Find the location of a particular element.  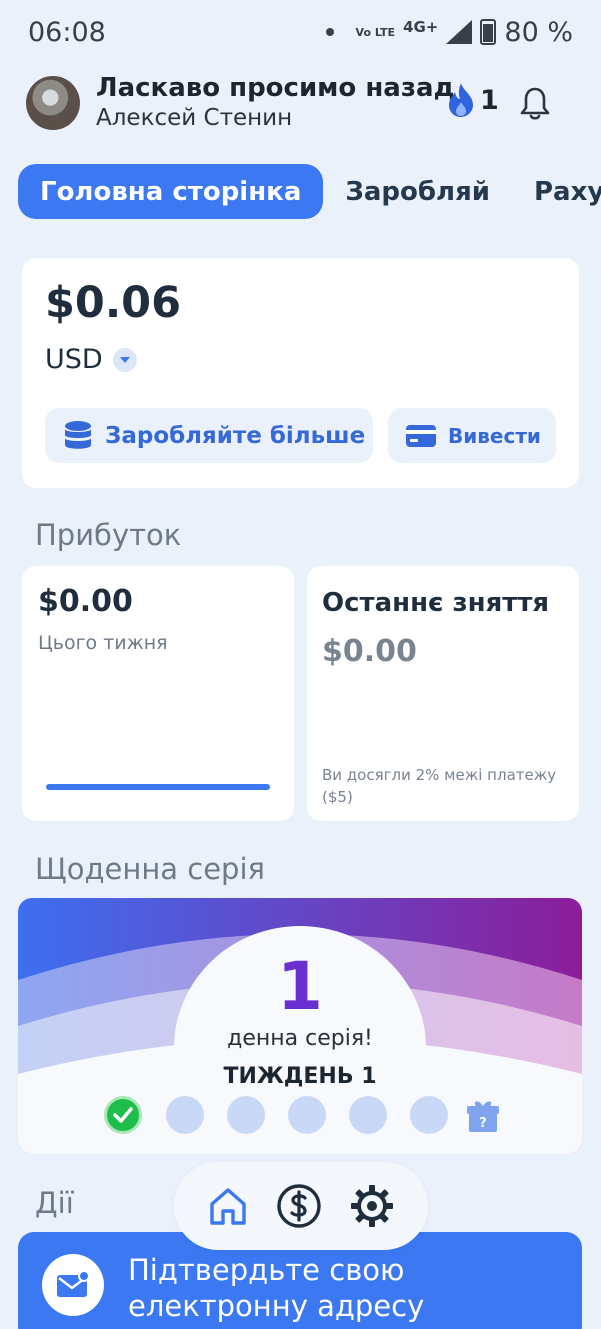

dollar-circle-icon is located at coordinates (299, 1206).